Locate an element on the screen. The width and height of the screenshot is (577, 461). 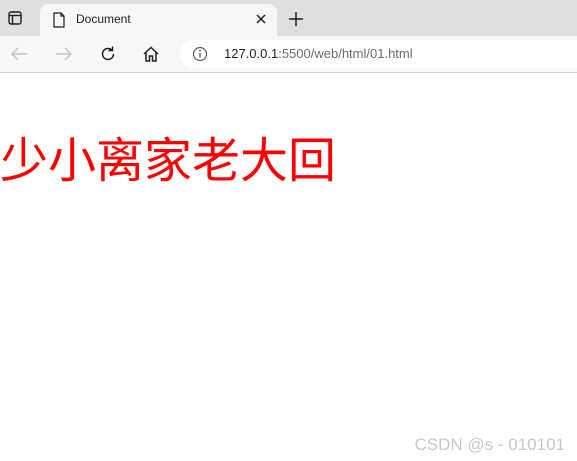
info-icon is located at coordinates (200, 54).